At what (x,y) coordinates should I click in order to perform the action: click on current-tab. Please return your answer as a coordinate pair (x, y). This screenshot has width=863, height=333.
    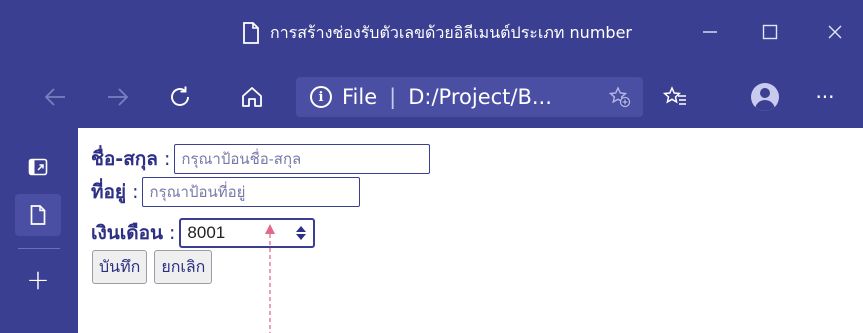
    Looking at the image, I should click on (38, 215).